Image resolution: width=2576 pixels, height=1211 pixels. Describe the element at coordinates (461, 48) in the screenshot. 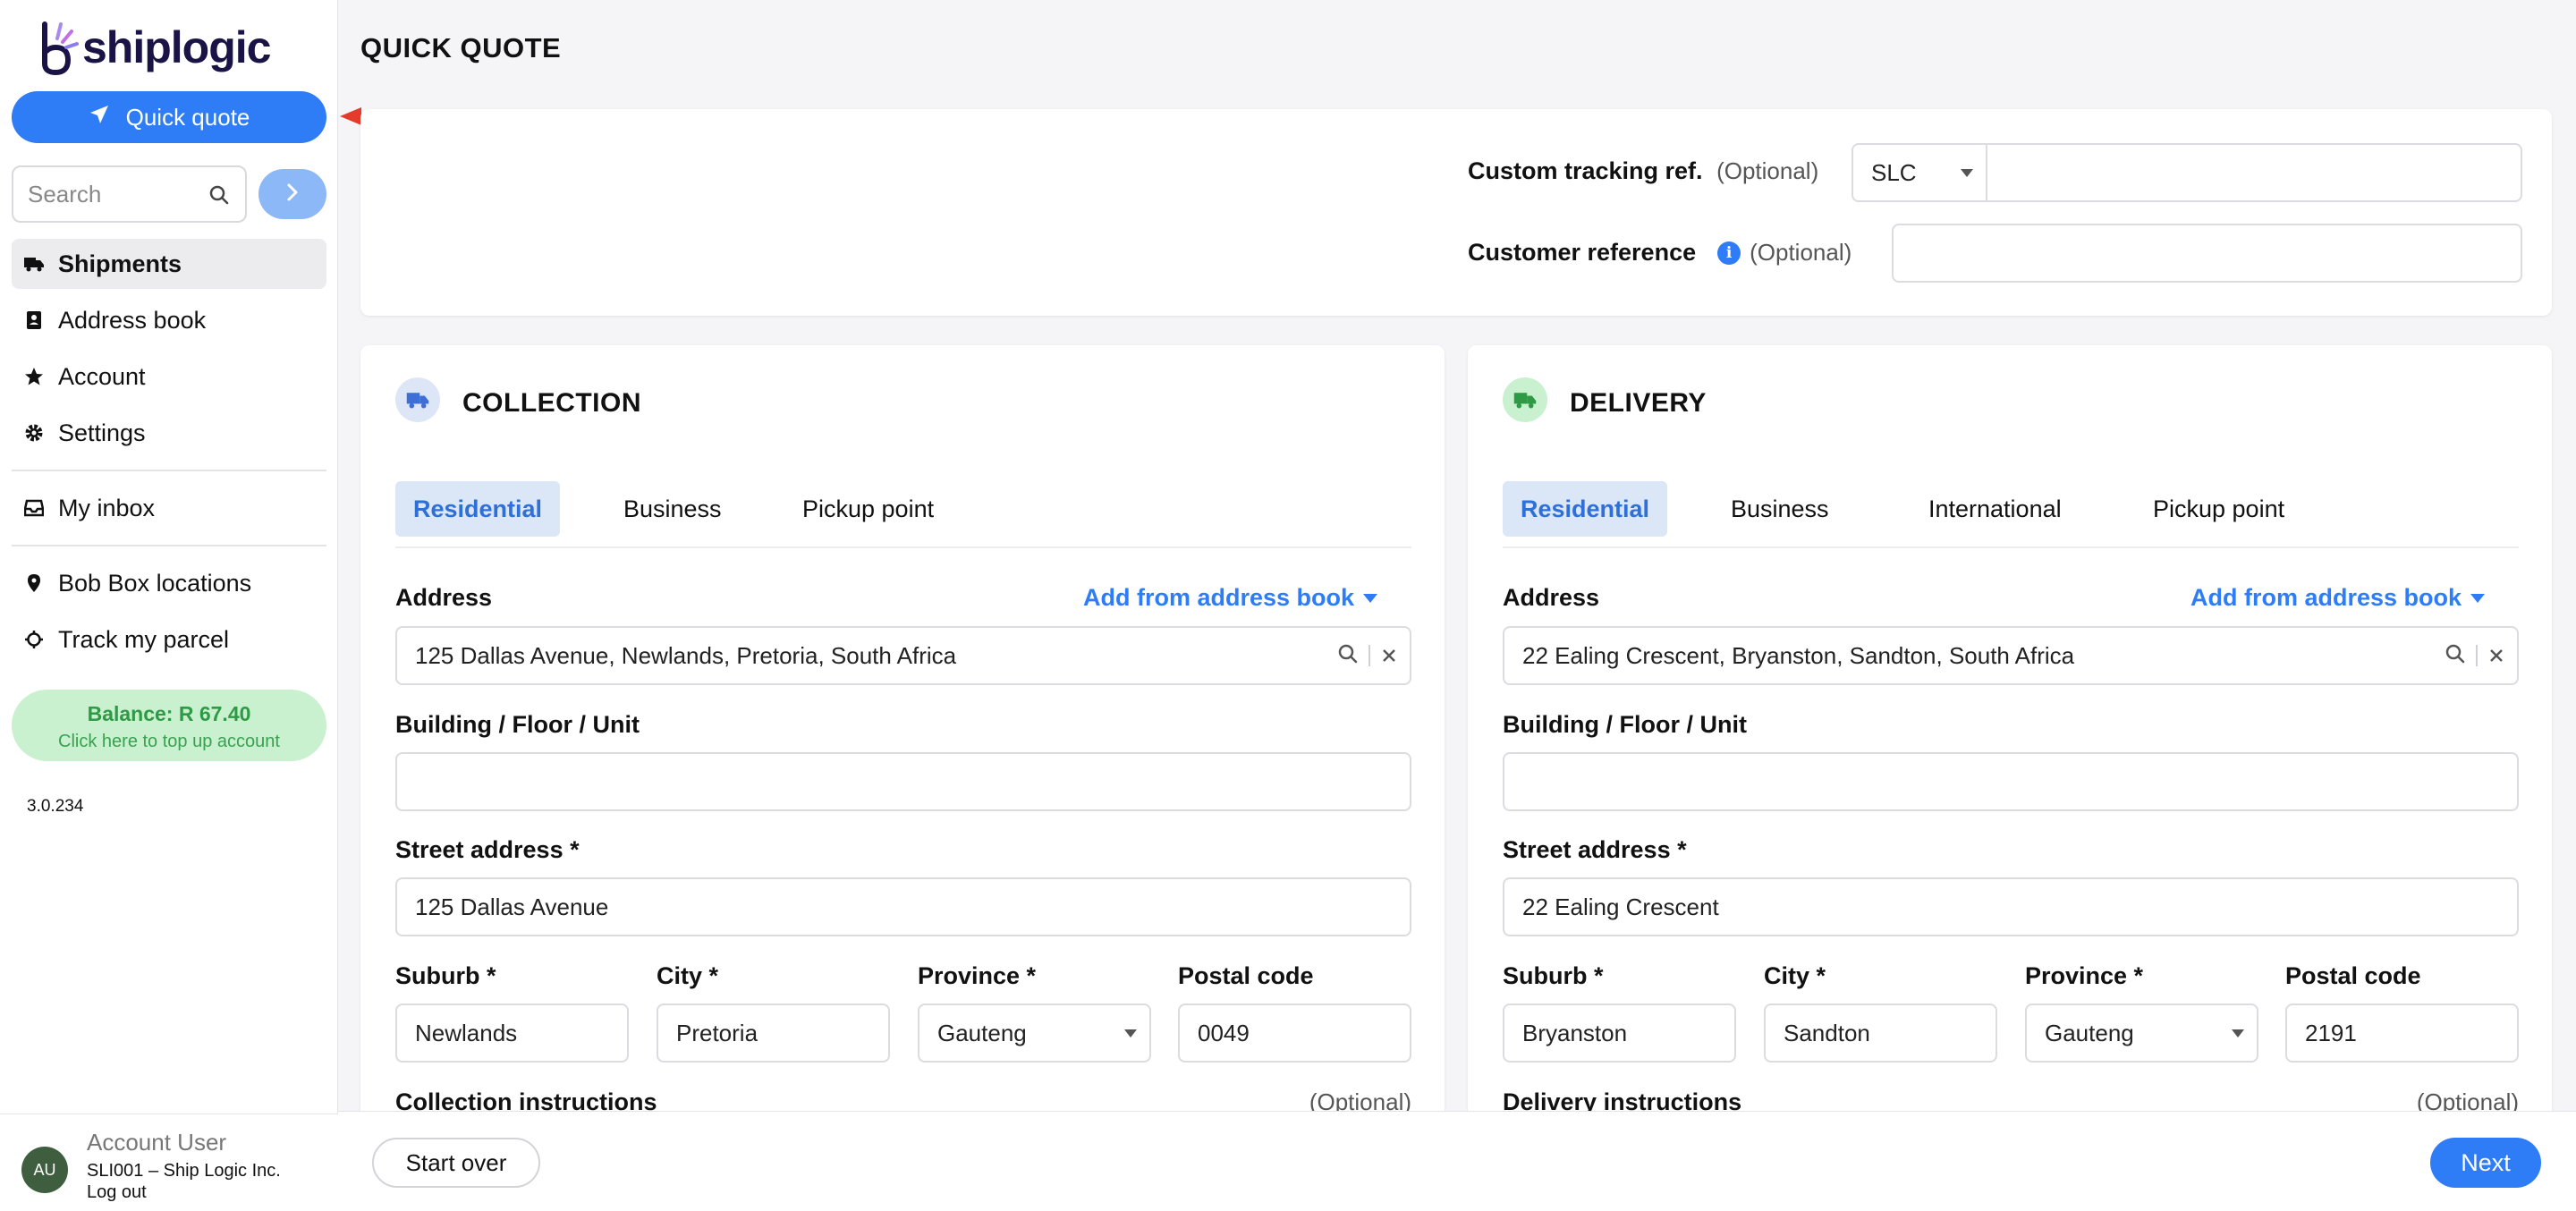

I see `page-title: QUICK QUOTE` at that location.